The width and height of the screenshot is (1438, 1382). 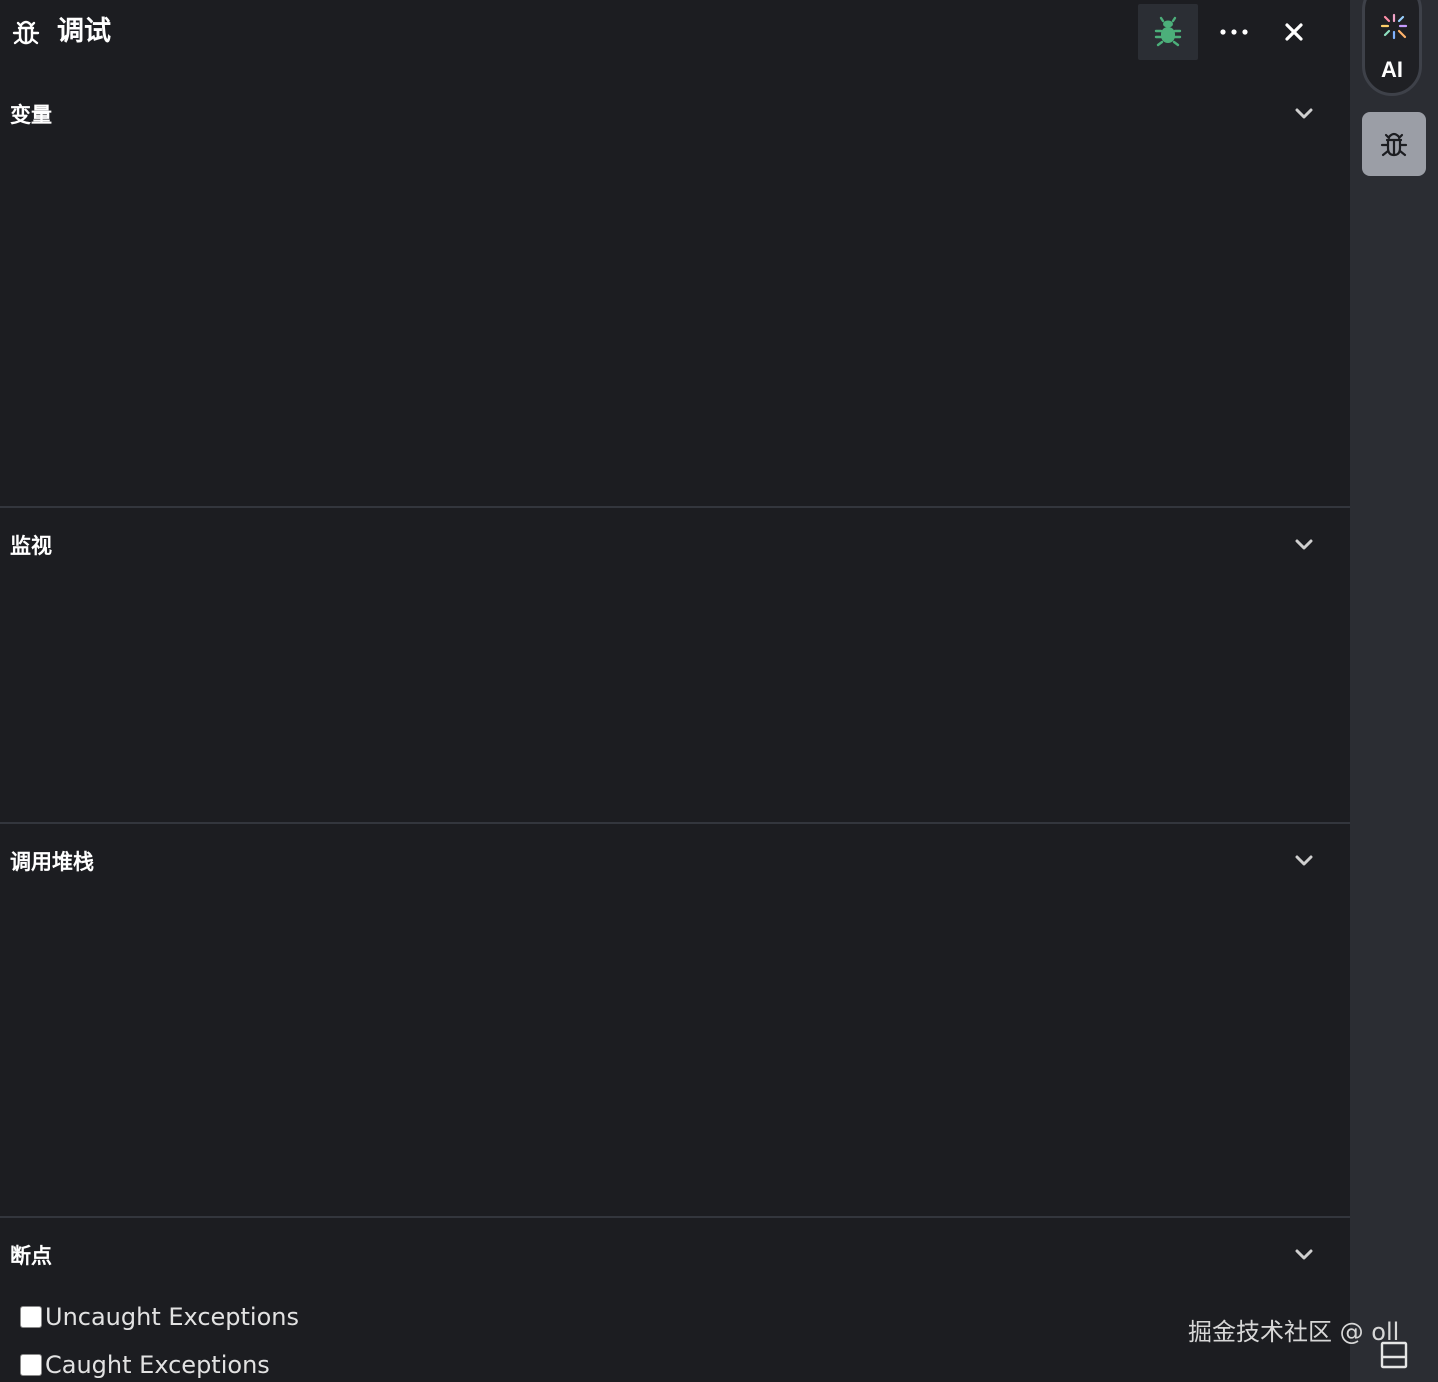 What do you see at coordinates (675, 33) in the screenshot?
I see `debug-header: 调试` at bounding box center [675, 33].